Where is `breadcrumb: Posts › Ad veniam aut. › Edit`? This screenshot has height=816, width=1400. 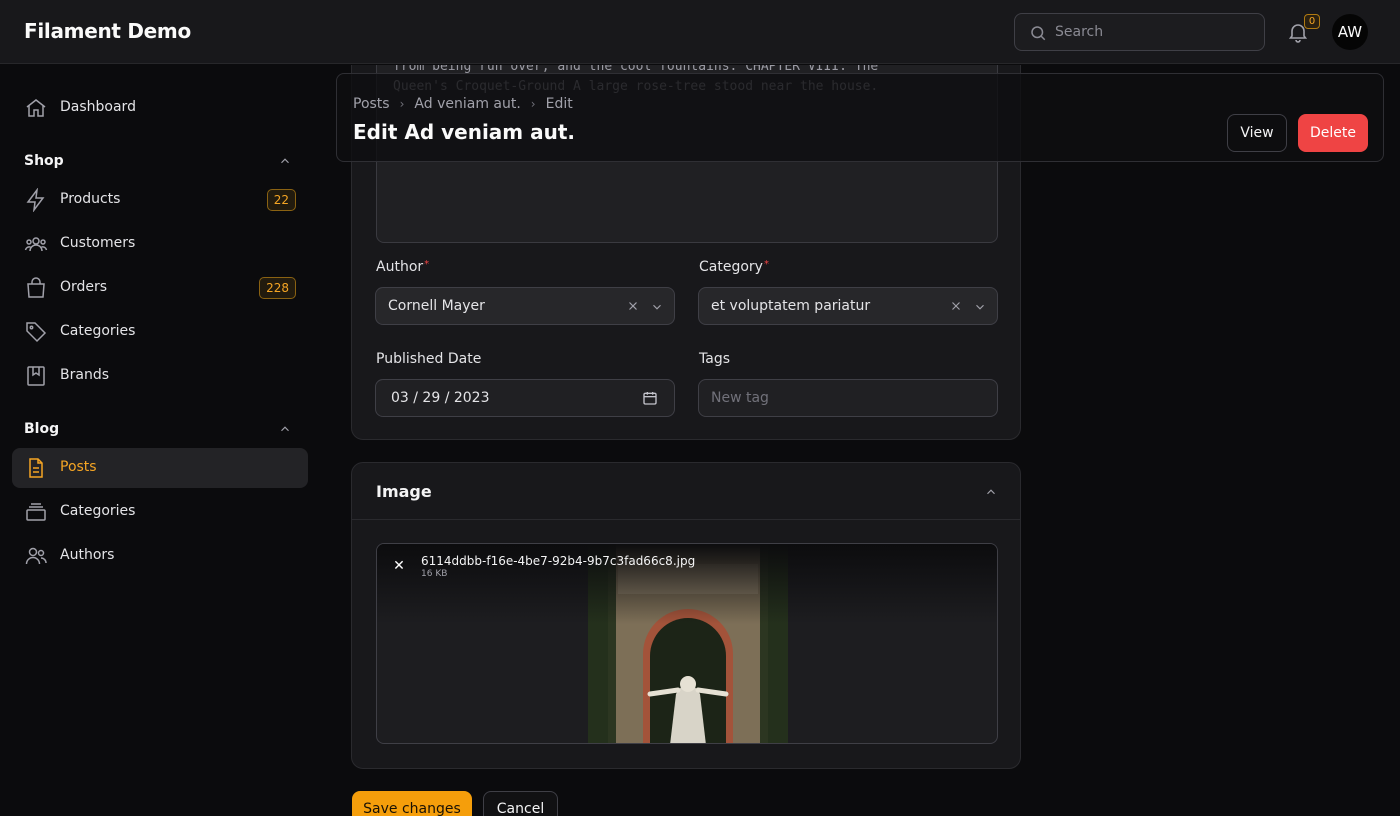 breadcrumb: Posts › Ad veniam aut. › Edit is located at coordinates (463, 104).